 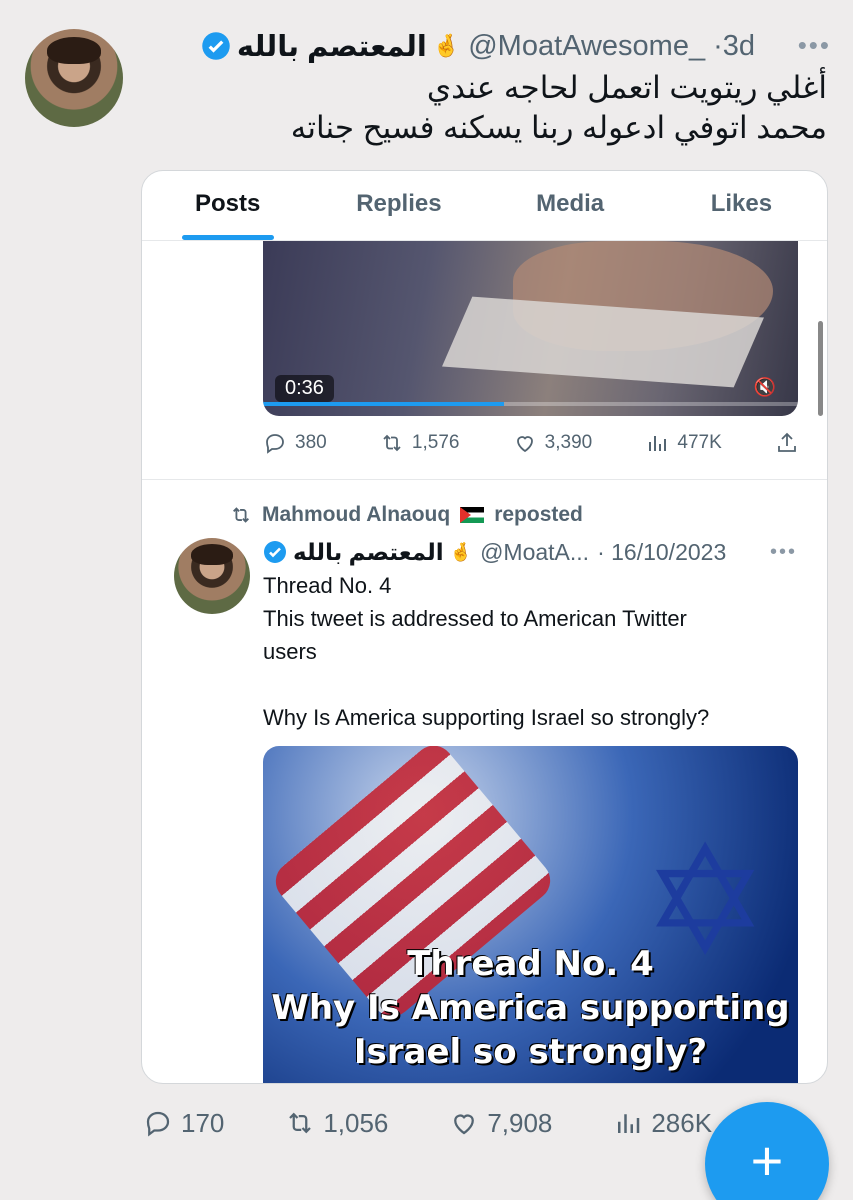 What do you see at coordinates (203, 1122) in the screenshot?
I see `reply-count: 170` at bounding box center [203, 1122].